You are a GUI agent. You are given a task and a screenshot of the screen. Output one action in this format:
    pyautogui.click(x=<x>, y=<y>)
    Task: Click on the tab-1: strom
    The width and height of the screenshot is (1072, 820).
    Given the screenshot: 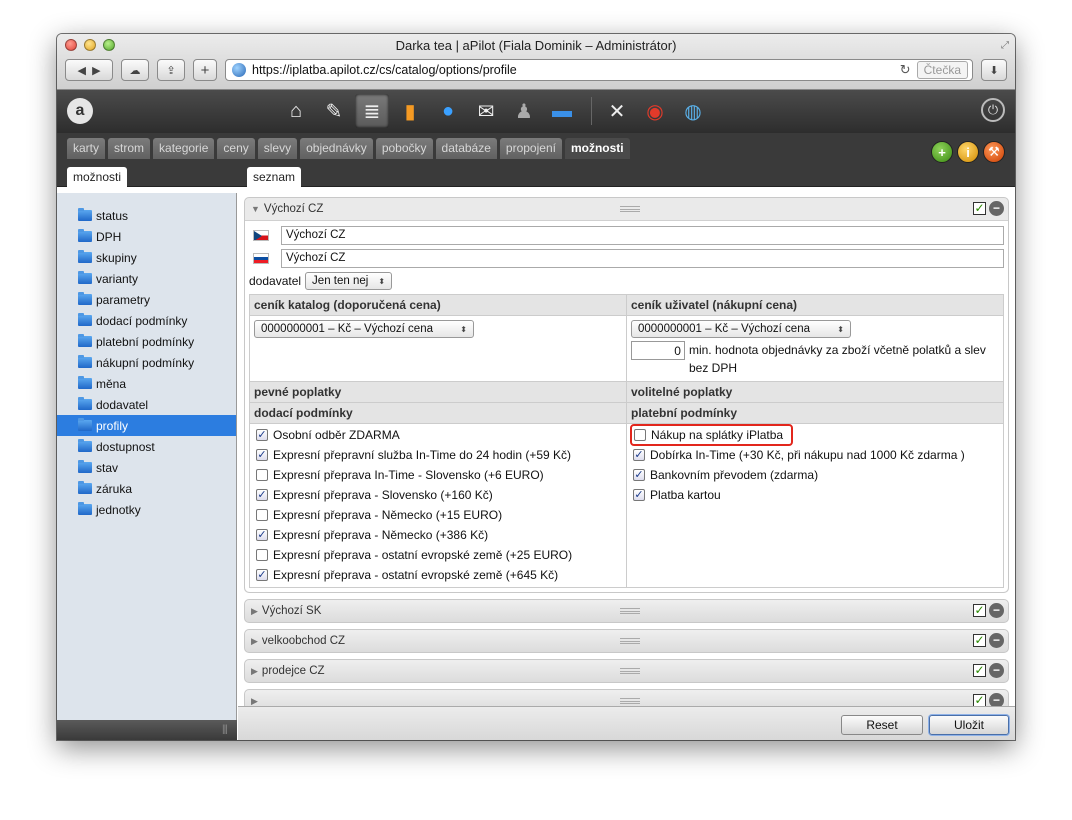 What is the action you would take?
    pyautogui.click(x=129, y=148)
    